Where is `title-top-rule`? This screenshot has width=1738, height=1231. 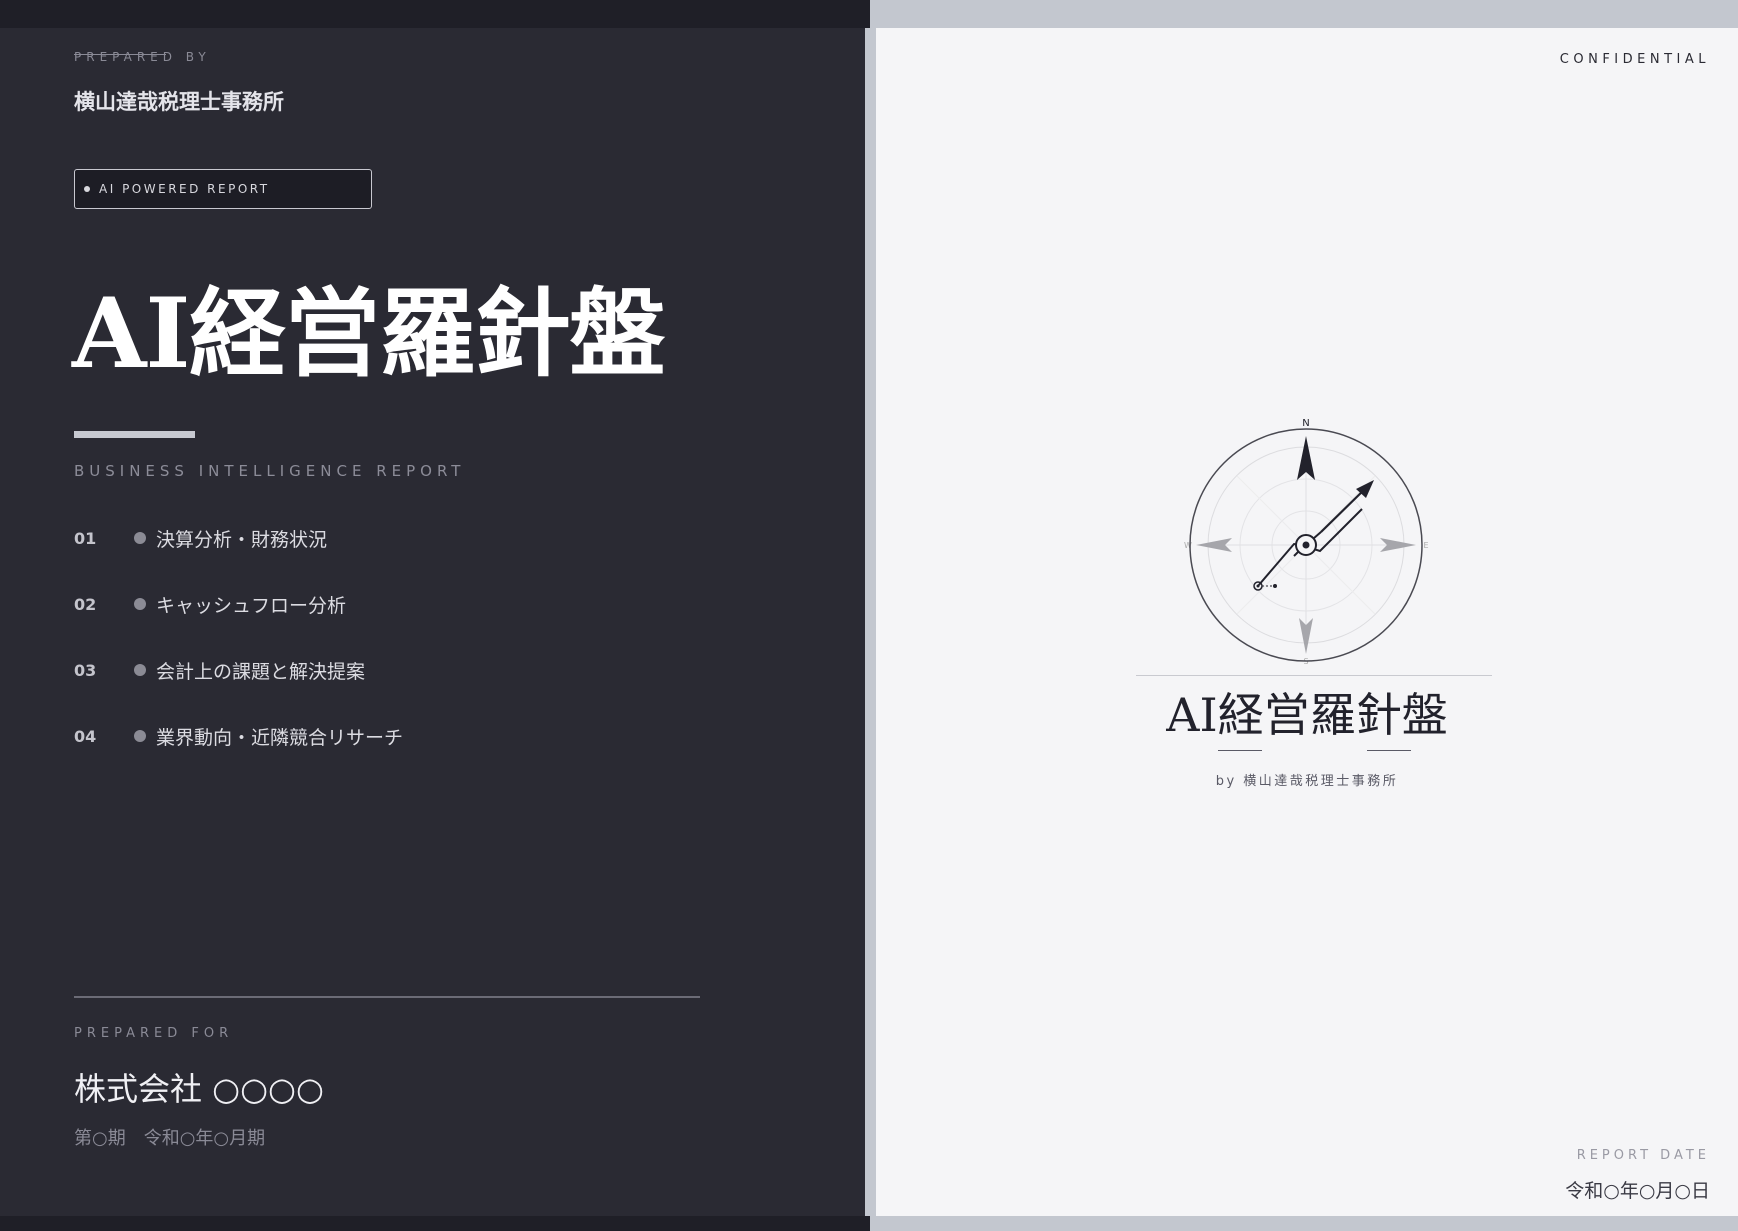 title-top-rule is located at coordinates (1314, 675).